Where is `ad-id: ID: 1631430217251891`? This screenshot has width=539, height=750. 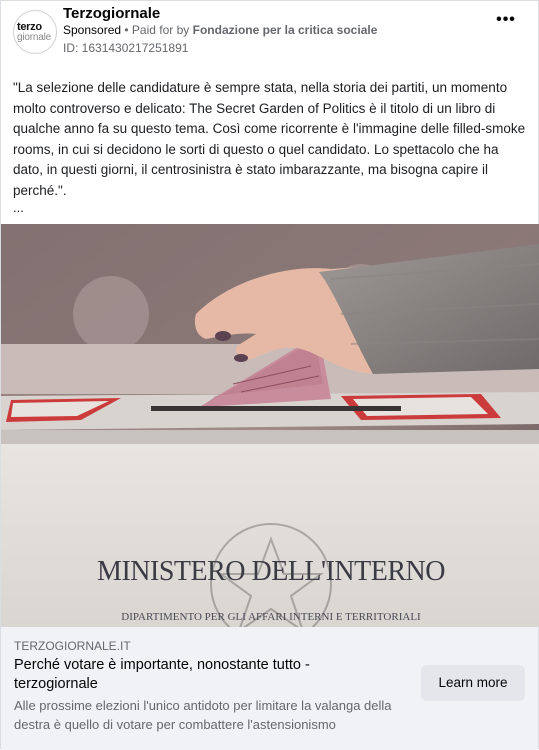 ad-id: ID: 1631430217251891 is located at coordinates (126, 48).